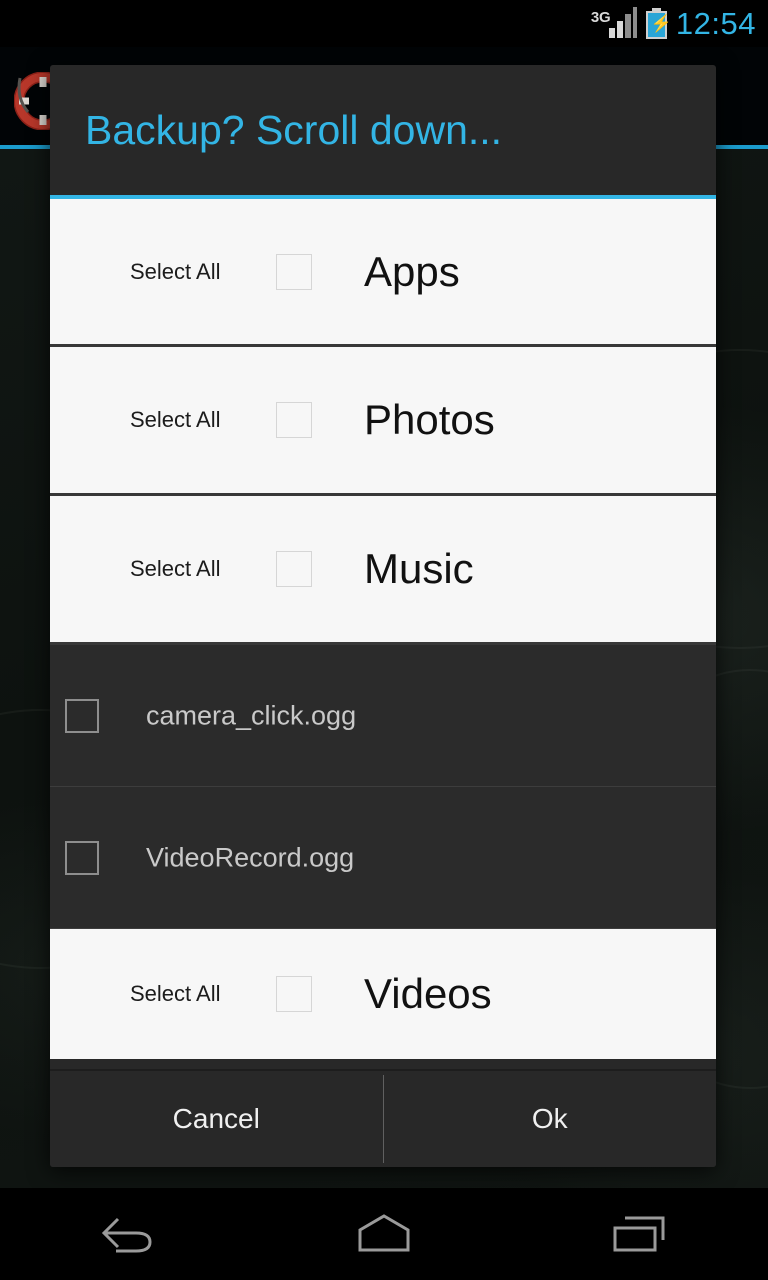 The height and width of the screenshot is (1280, 768). What do you see at coordinates (294, 420) in the screenshot?
I see `select-all-checkbox-photos` at bounding box center [294, 420].